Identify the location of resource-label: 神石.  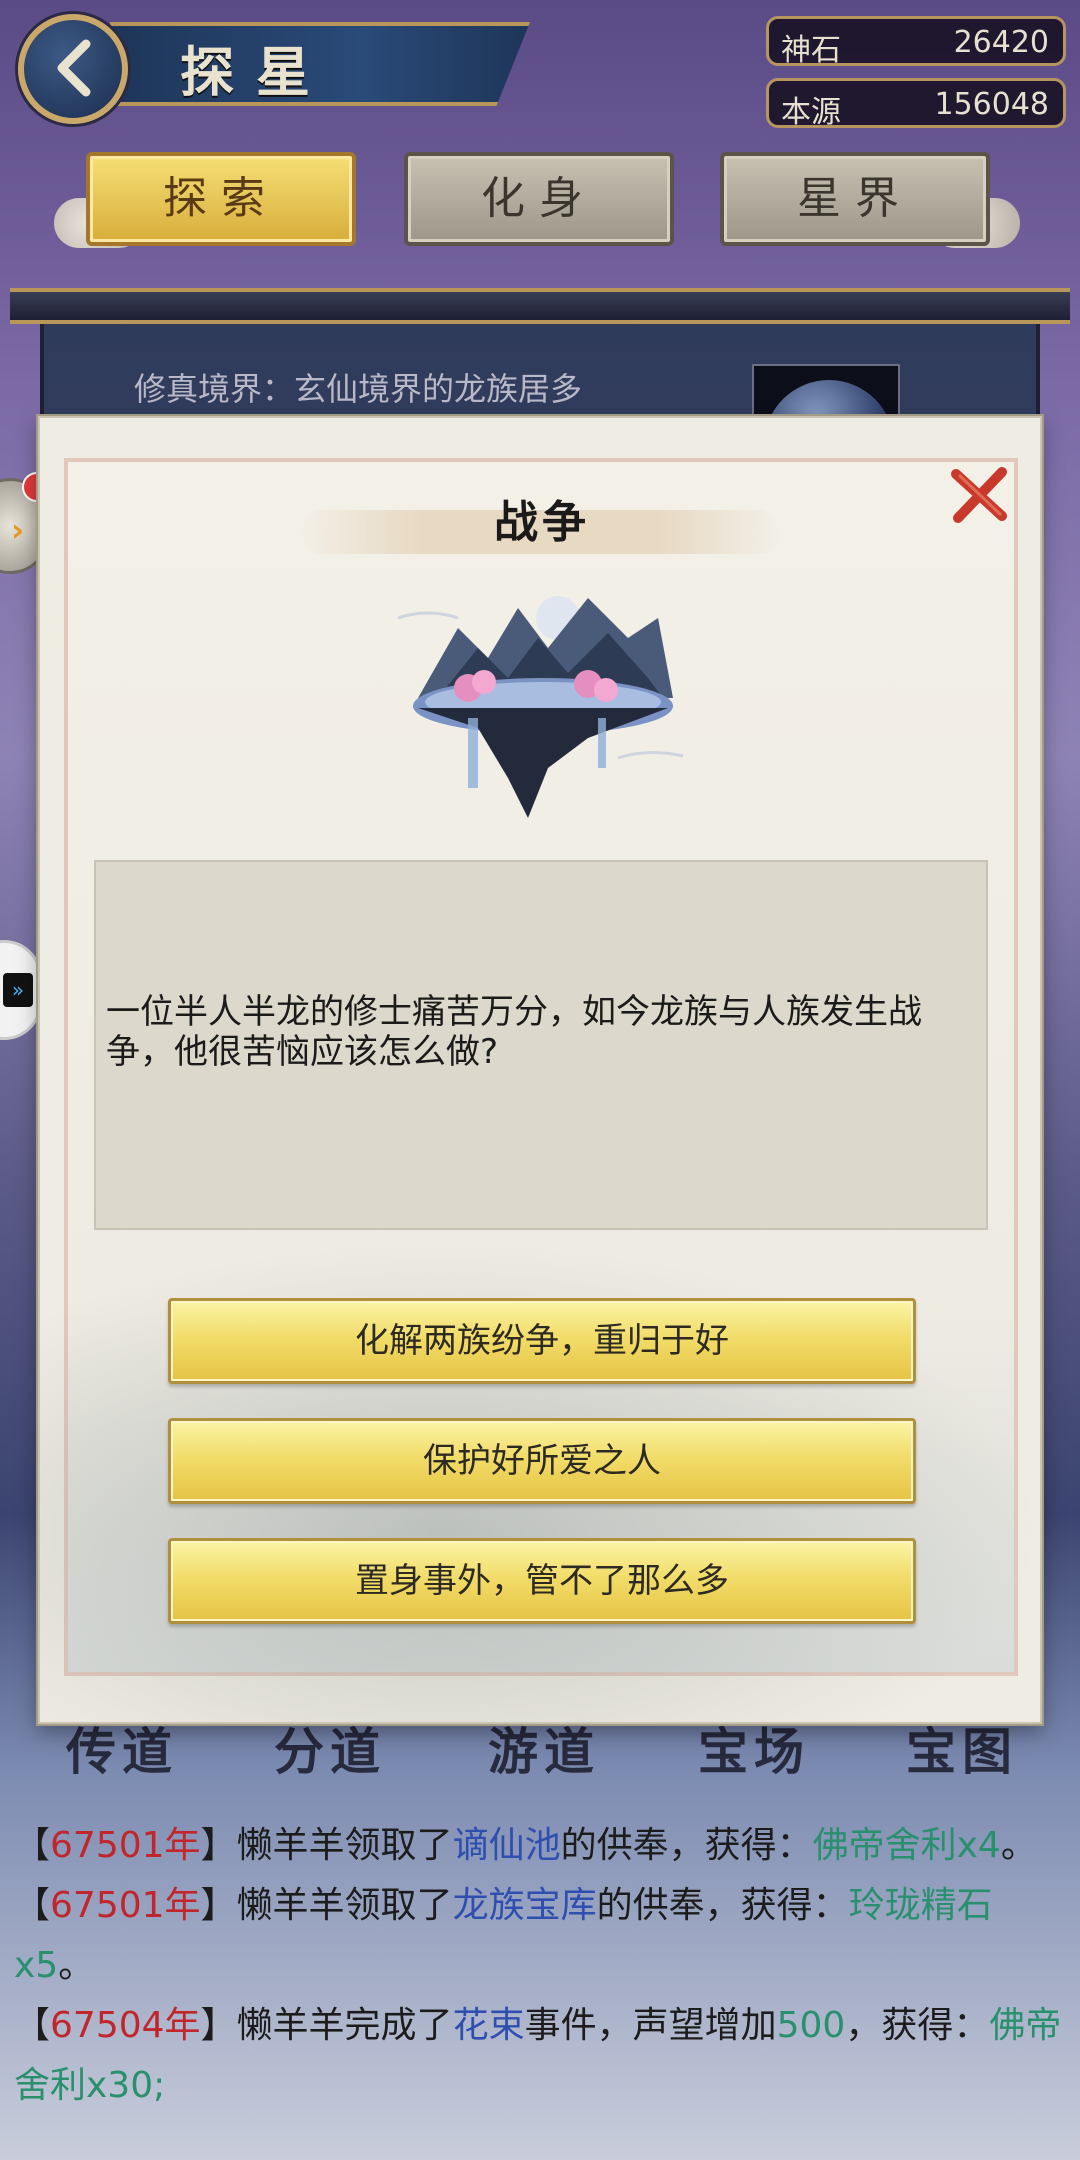
(811, 50).